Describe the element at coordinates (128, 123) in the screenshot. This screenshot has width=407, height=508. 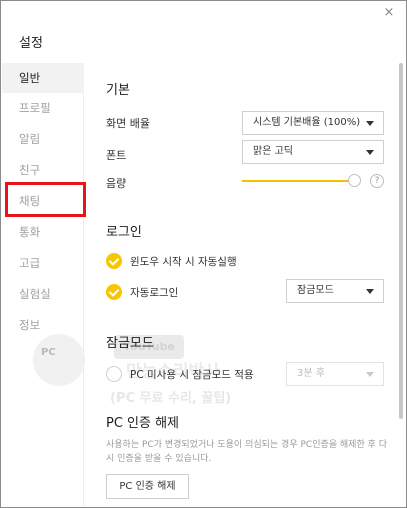
I see `screen-scale-label: 화면 배율` at that location.